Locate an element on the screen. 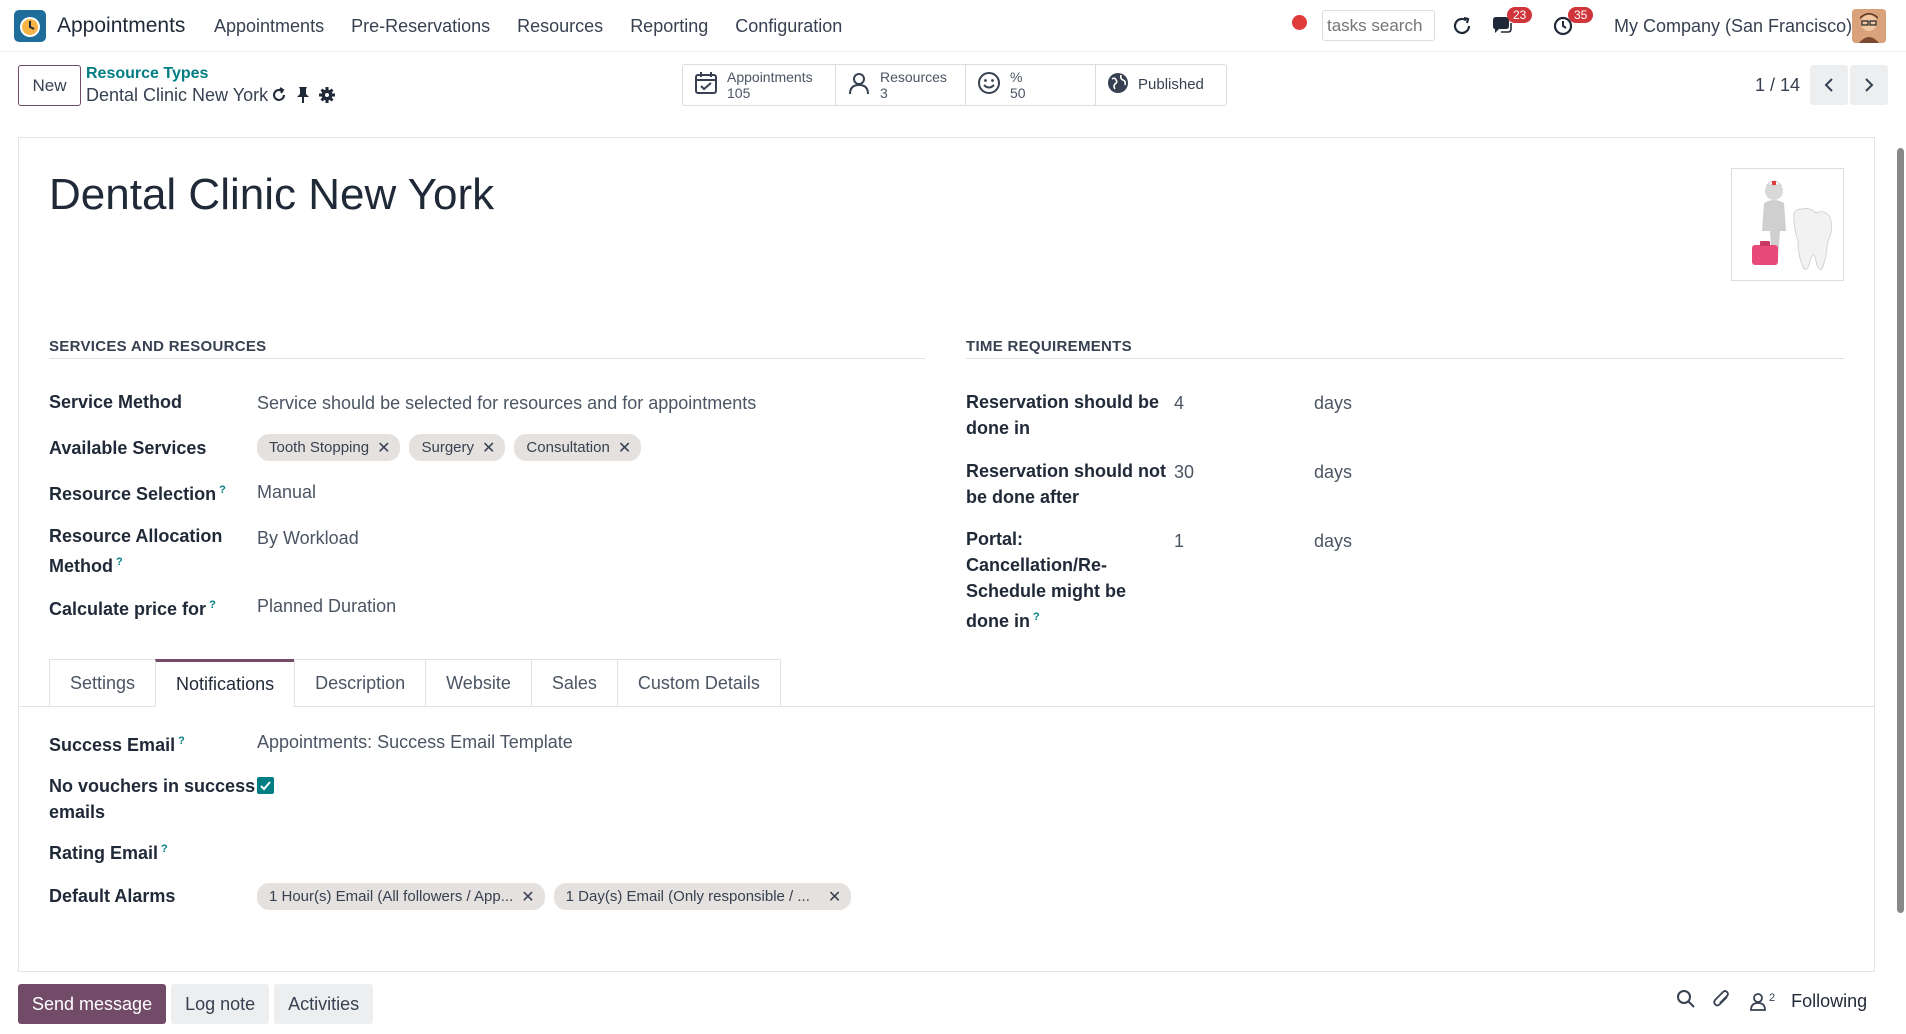 This screenshot has height=1034, width=1906. service-tag: Tooth Stopping ✕ is located at coordinates (329, 447).